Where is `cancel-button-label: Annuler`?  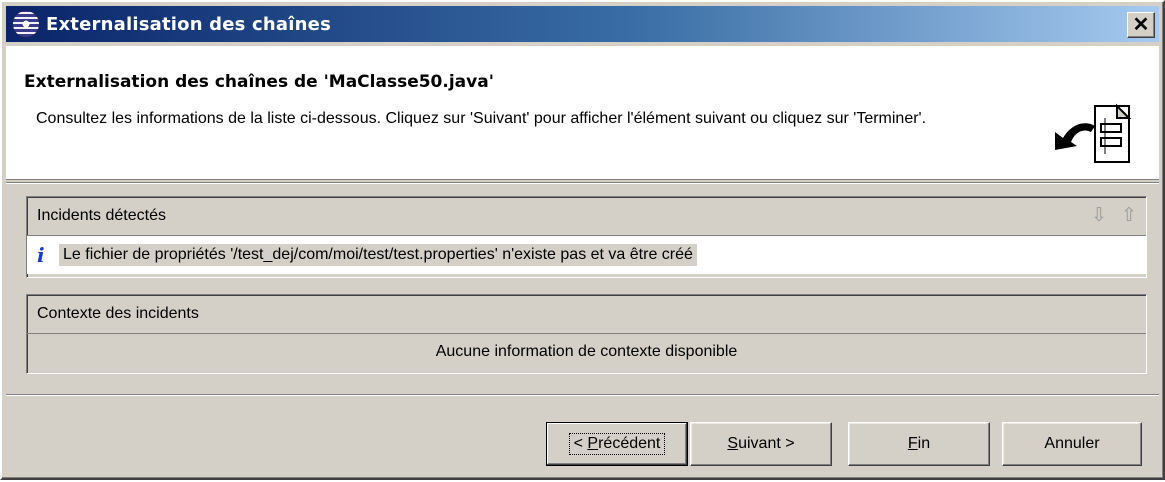 cancel-button-label: Annuler is located at coordinates (1072, 443).